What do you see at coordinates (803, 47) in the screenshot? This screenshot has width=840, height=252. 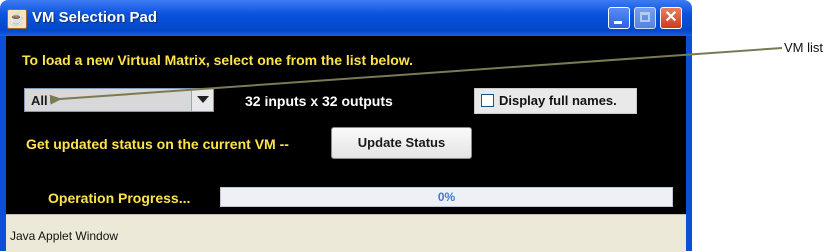 I see `vm-list-annotation: VM list` at bounding box center [803, 47].